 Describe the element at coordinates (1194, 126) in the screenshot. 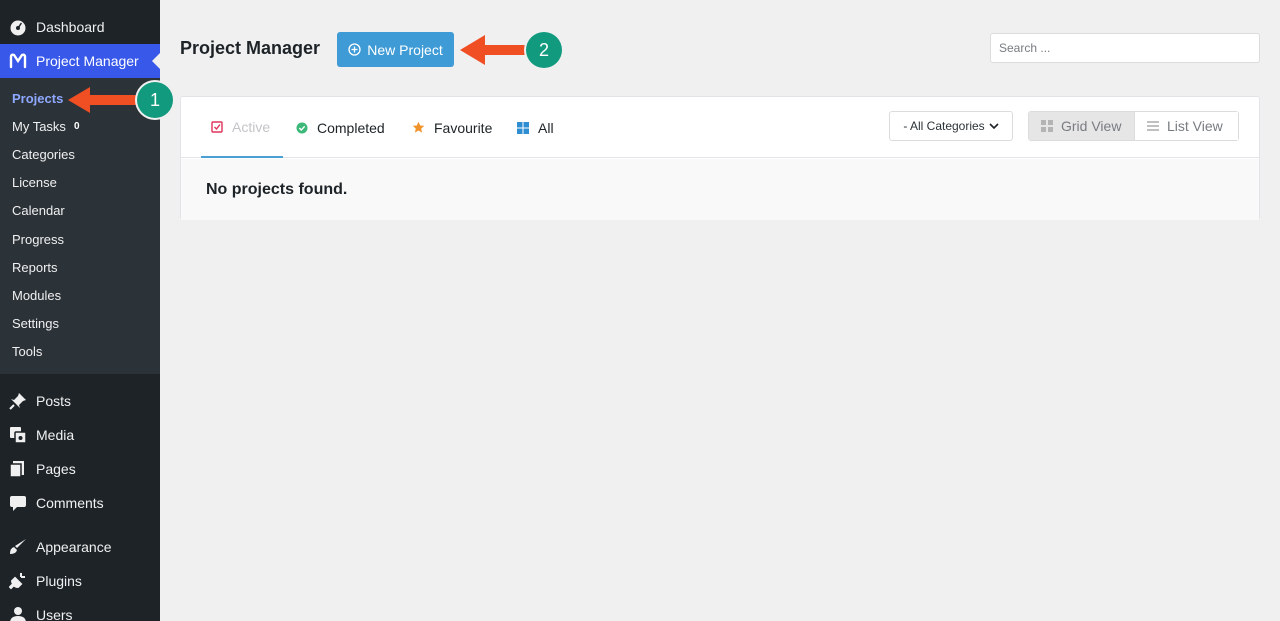

I see `list-view-label: List View` at that location.